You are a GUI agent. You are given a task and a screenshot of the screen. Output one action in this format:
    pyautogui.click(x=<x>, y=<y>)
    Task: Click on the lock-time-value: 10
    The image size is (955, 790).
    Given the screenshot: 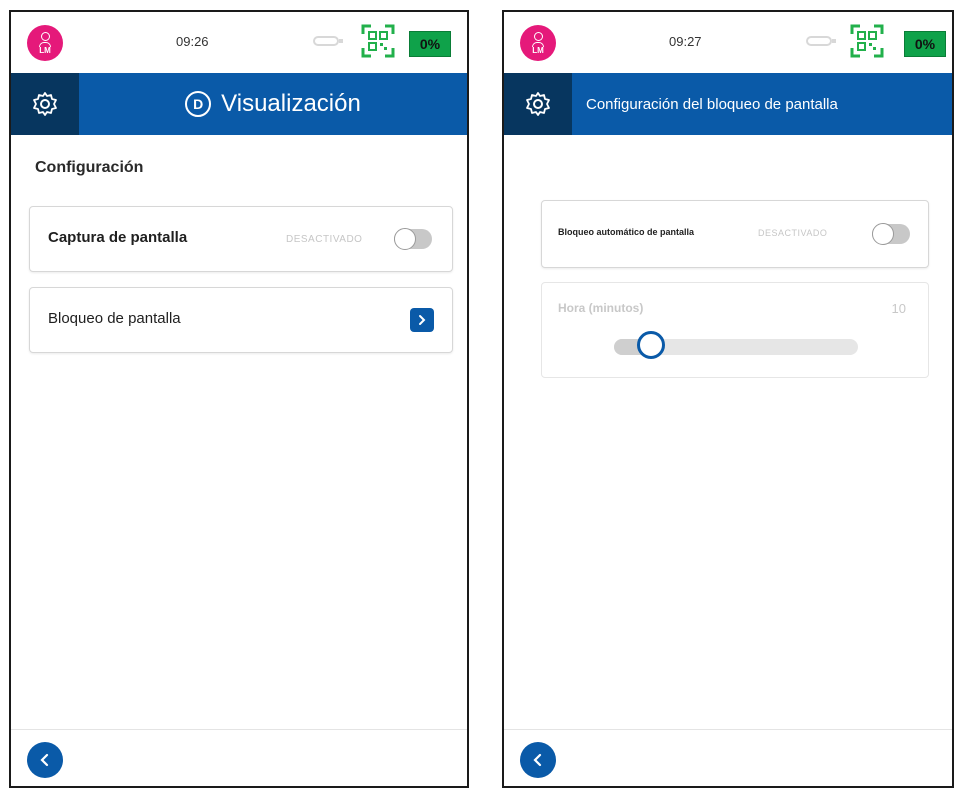 What is the action you would take?
    pyautogui.click(x=898, y=308)
    